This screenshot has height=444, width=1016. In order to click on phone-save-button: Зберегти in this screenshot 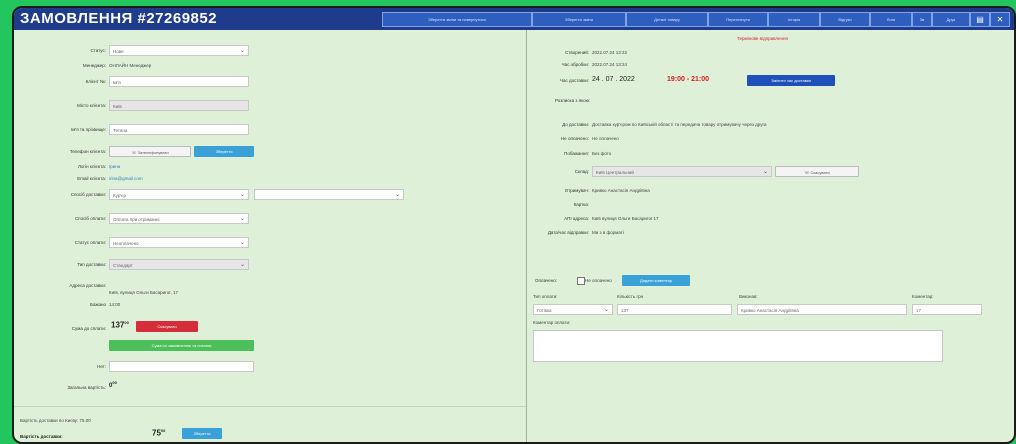, I will do `click(224, 151)`.